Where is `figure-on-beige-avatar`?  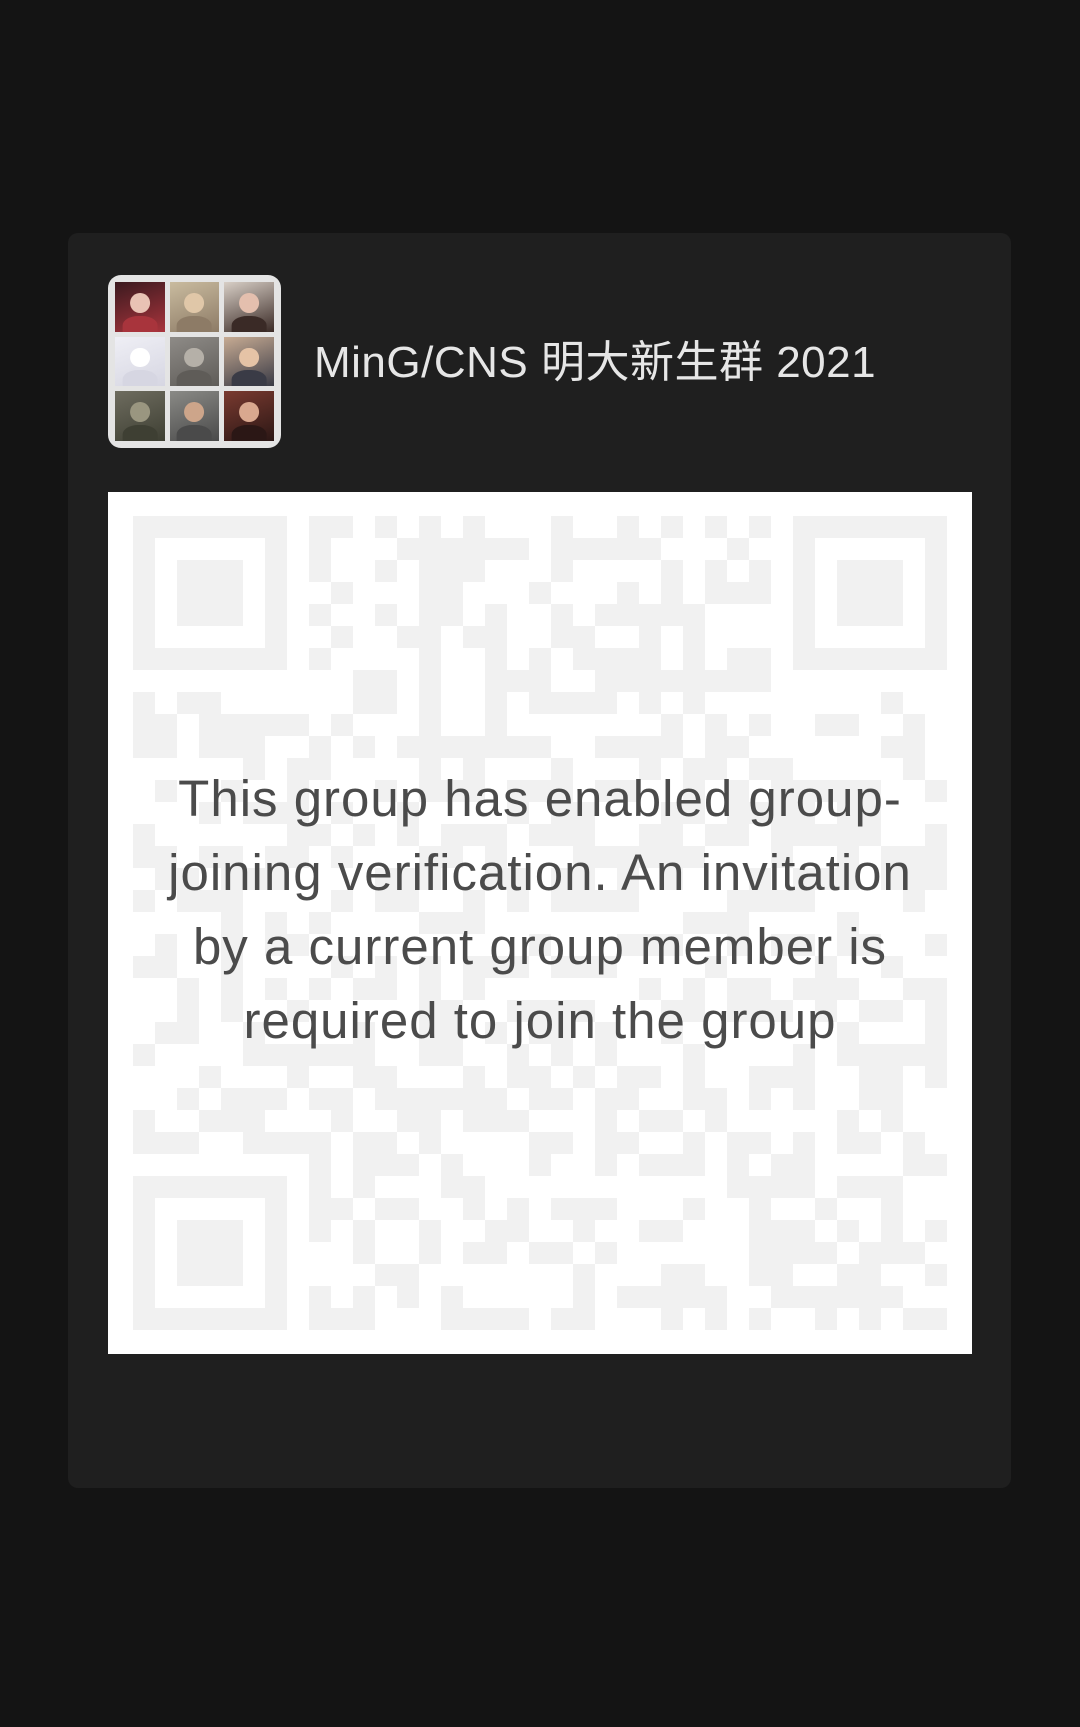
figure-on-beige-avatar is located at coordinates (194, 307).